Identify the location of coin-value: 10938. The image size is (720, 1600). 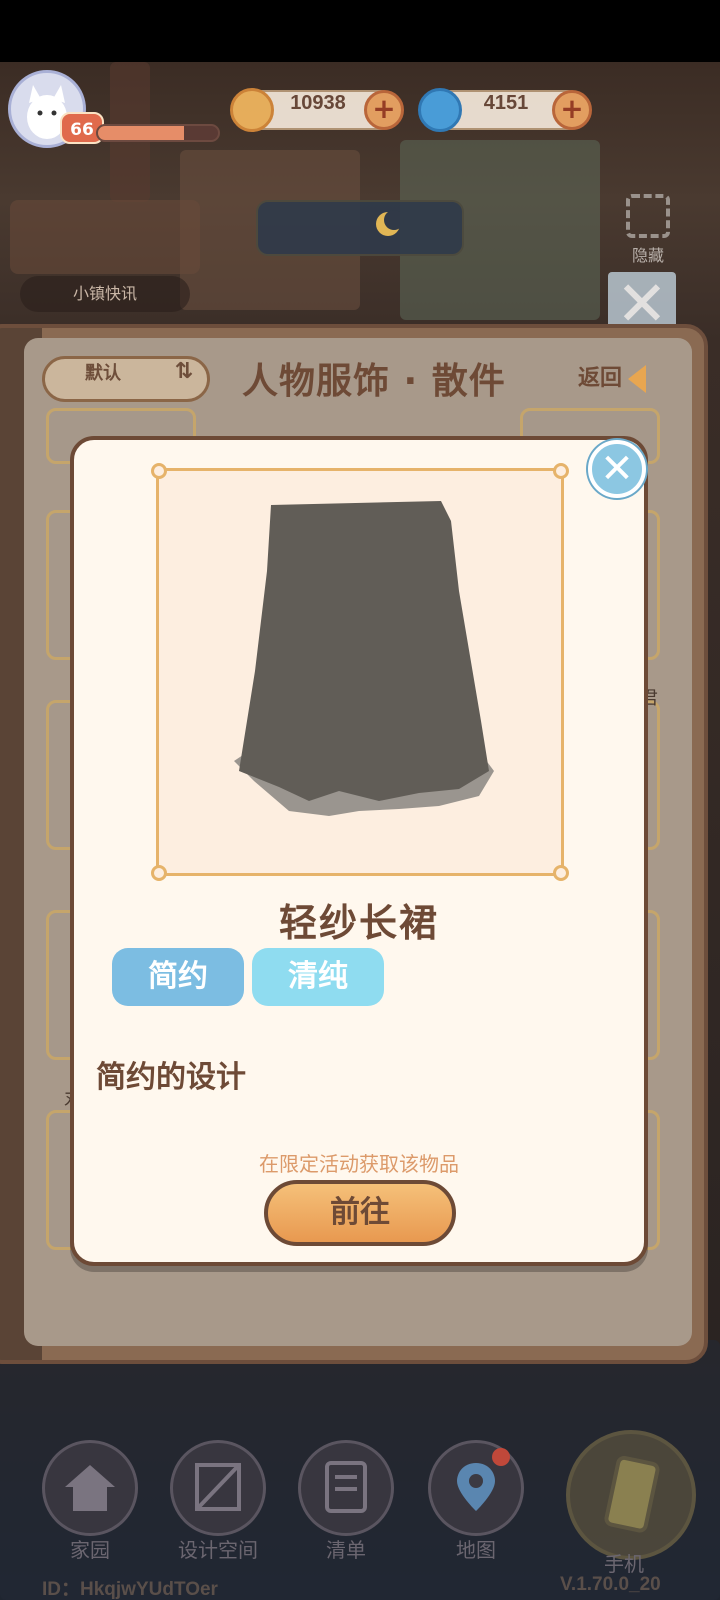
(318, 103).